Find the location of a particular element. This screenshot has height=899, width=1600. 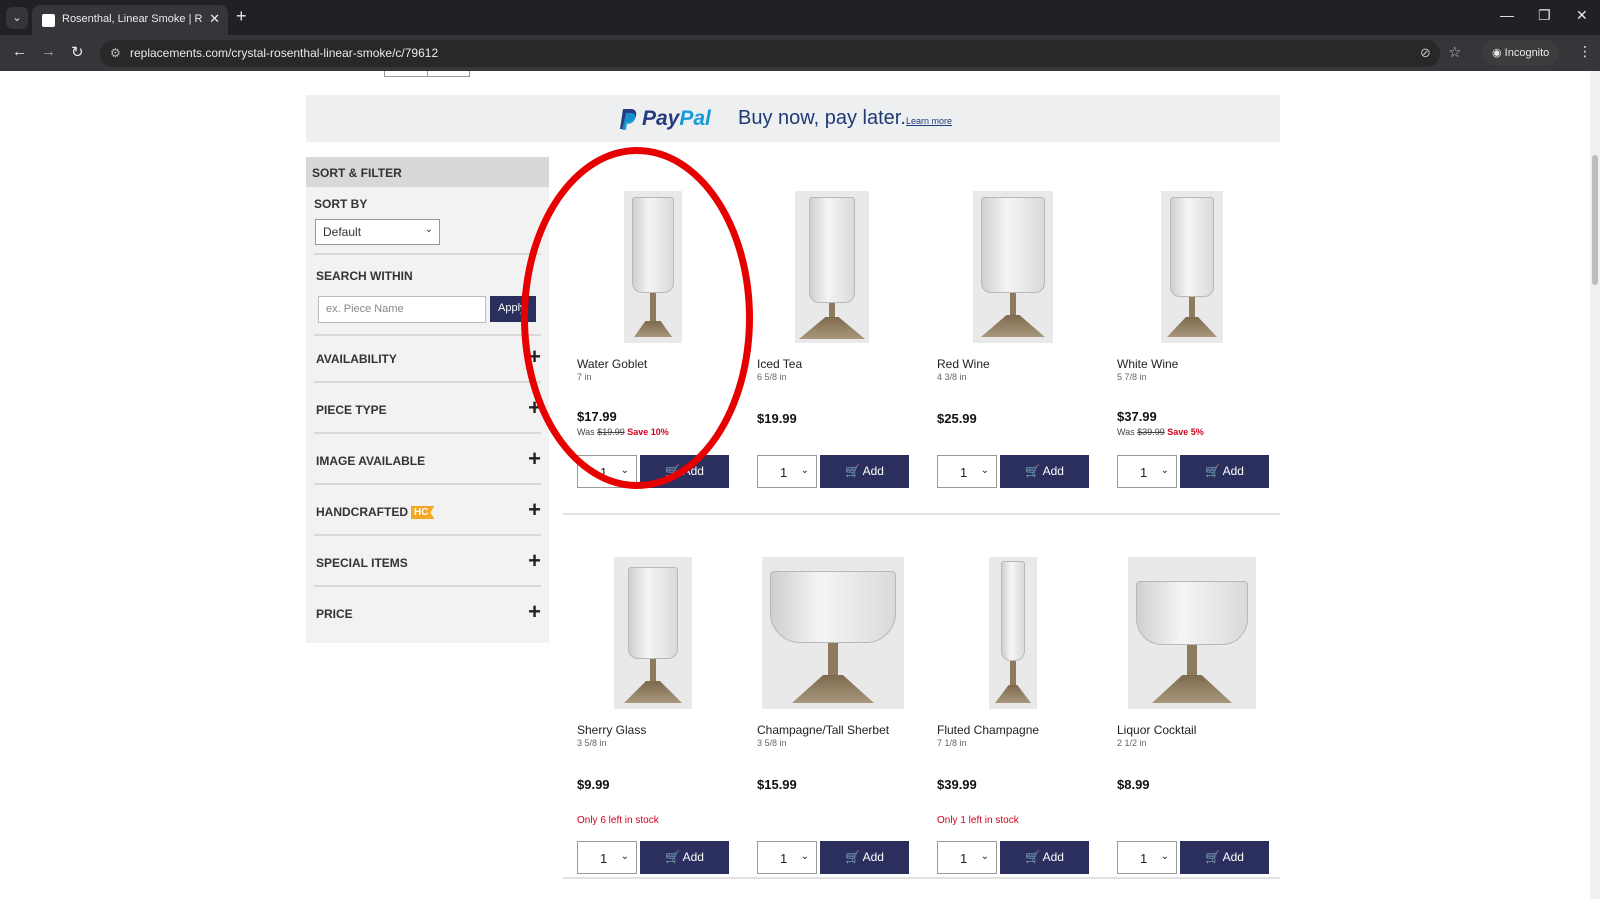

restore-icon: ❐ is located at coordinates (1544, 15).